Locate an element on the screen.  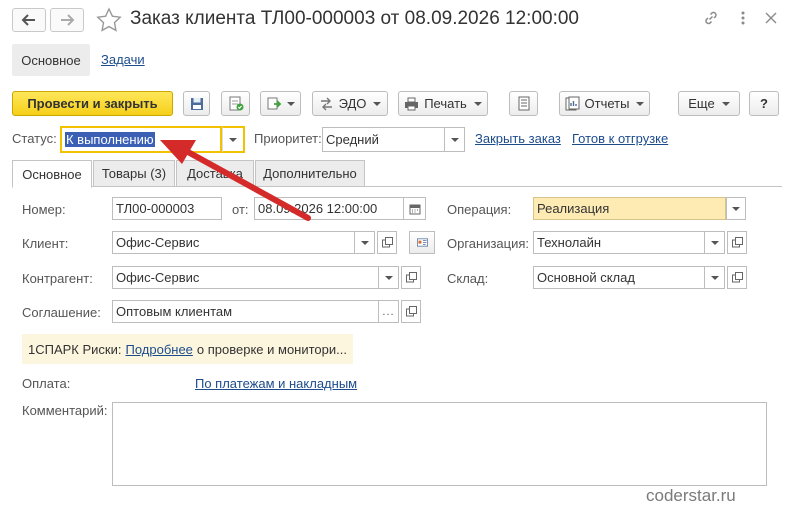
watermark: coderstar.ru is located at coordinates (691, 495).